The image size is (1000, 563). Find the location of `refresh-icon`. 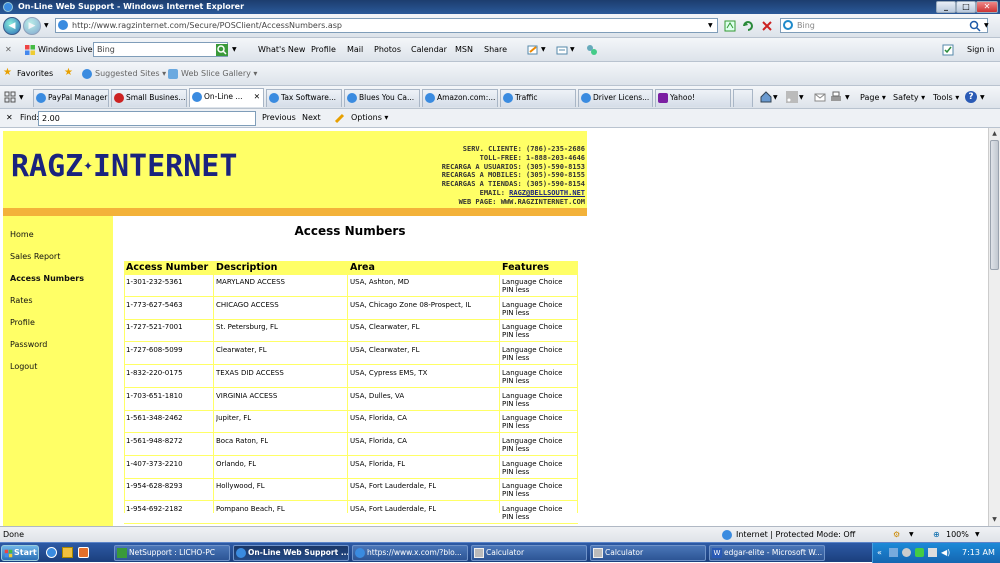

refresh-icon is located at coordinates (748, 26).